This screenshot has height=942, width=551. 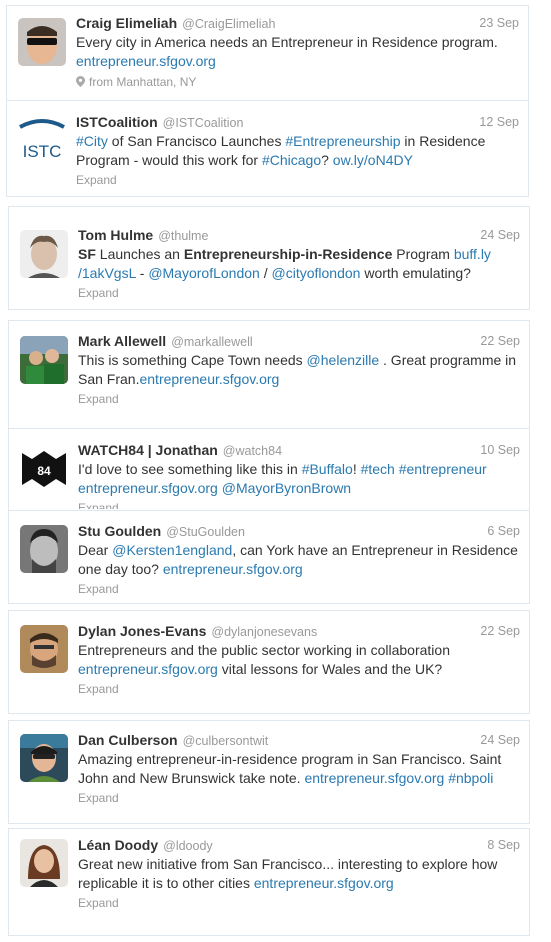 What do you see at coordinates (356, 469) in the screenshot?
I see `tweet-text-segment: !` at bounding box center [356, 469].